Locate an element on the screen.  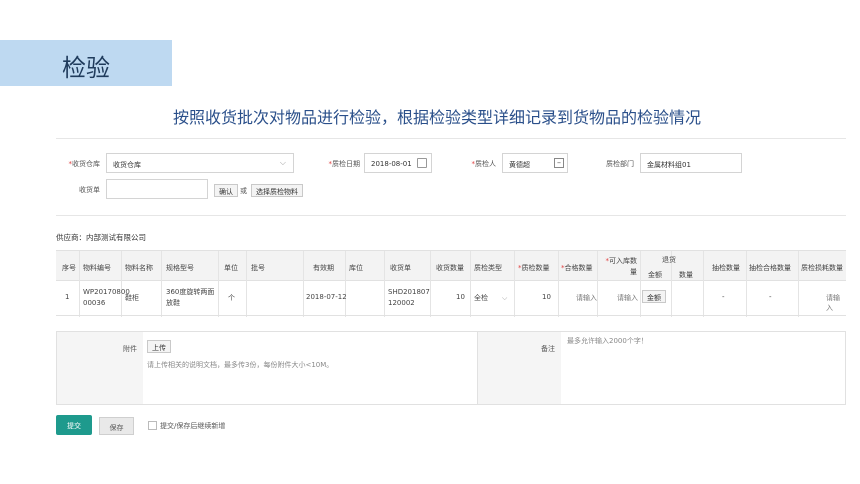
attachment-label: 附件 is located at coordinates (130, 349).